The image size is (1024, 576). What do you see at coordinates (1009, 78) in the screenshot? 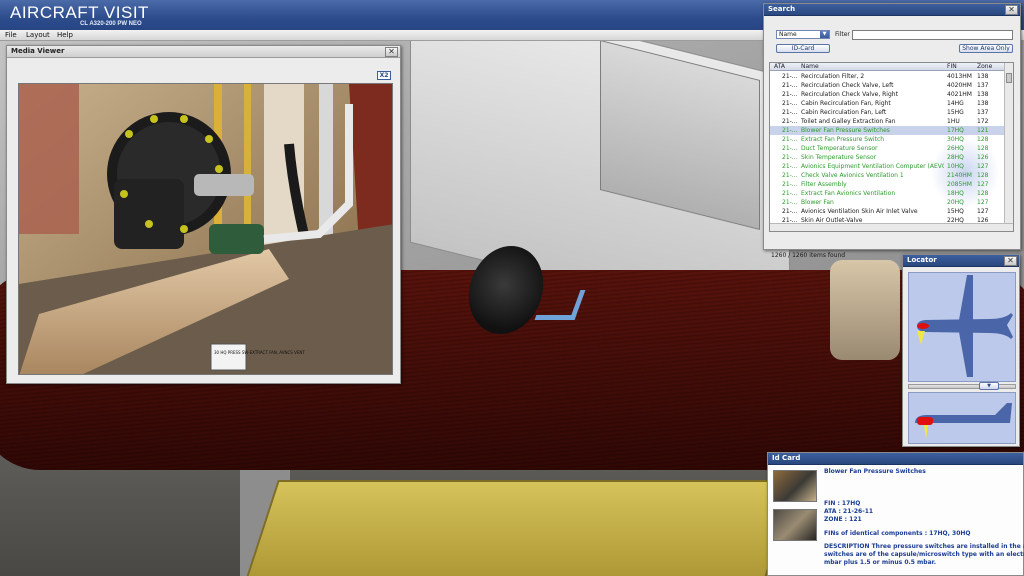
I see `scrollbar-thumb` at bounding box center [1009, 78].